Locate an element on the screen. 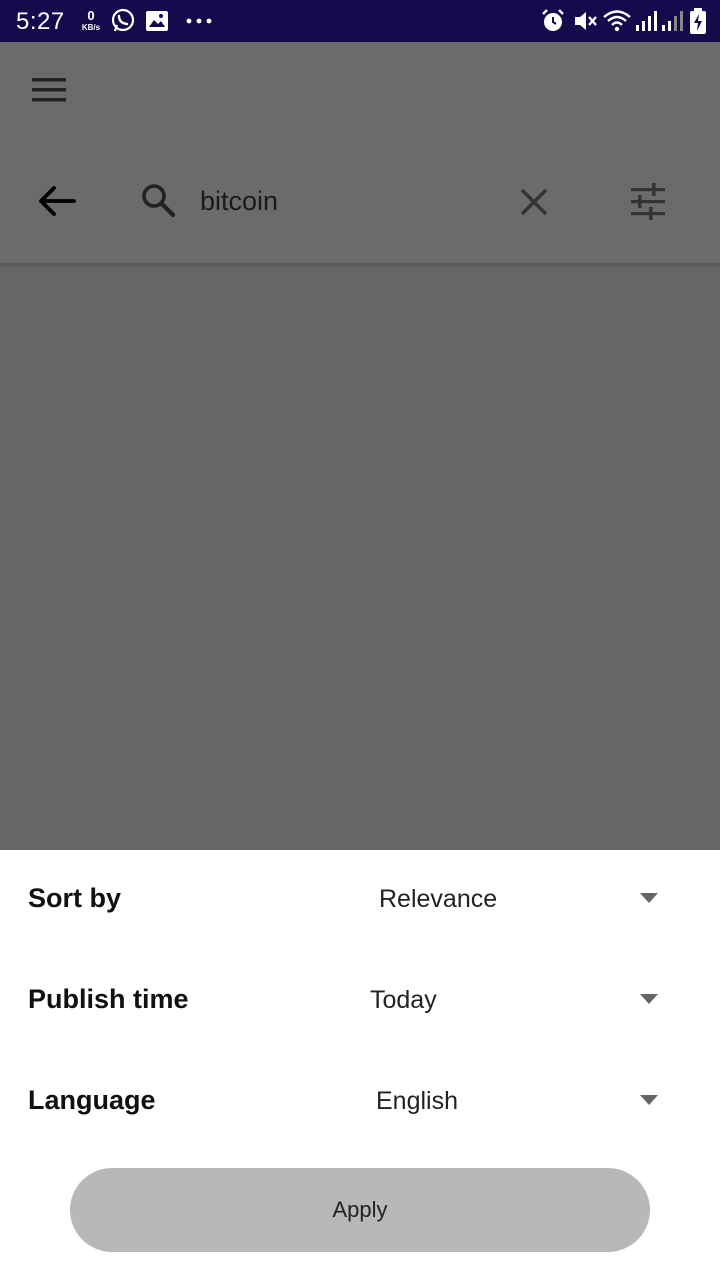  publish-time-row: Publish time Today is located at coordinates (360, 1000).